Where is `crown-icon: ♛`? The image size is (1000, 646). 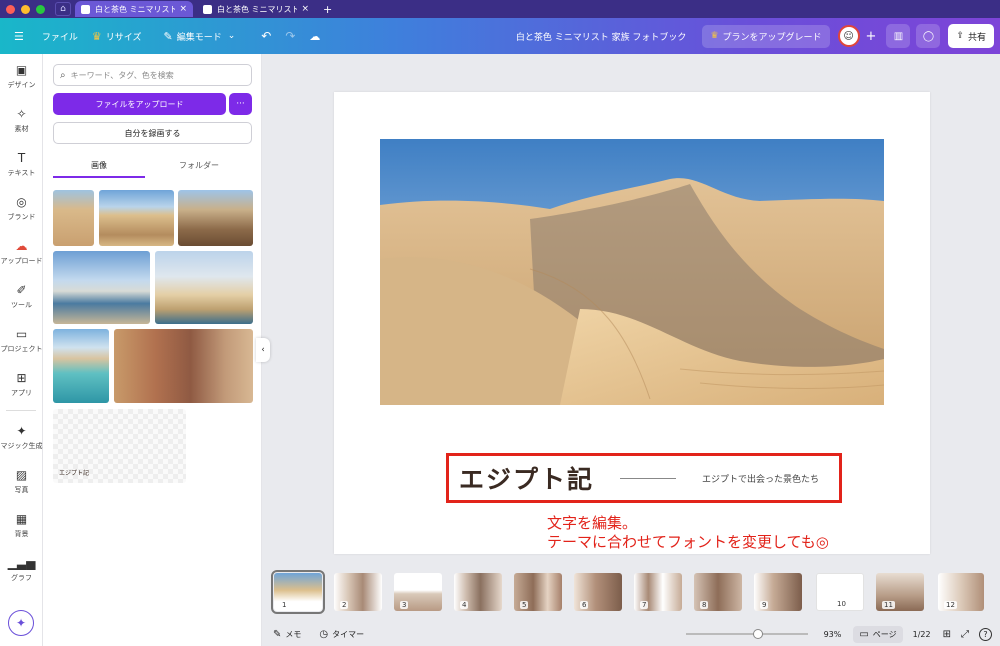
crown-icon: ♛ is located at coordinates (714, 36).